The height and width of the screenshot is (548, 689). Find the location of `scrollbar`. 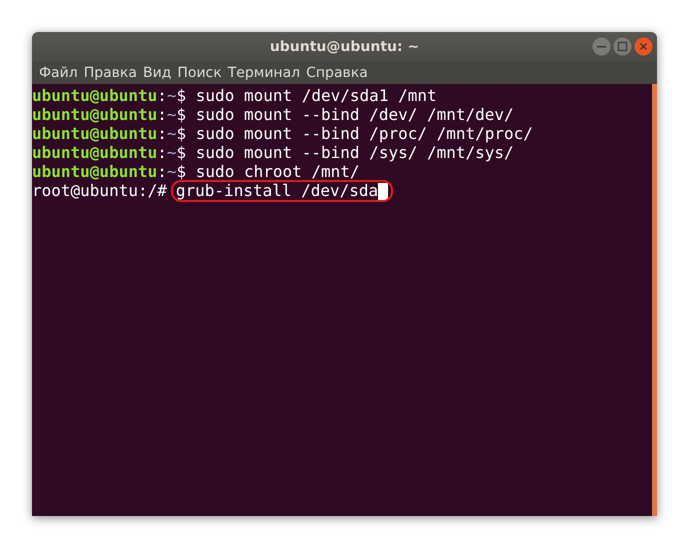

scrollbar is located at coordinates (654, 300).